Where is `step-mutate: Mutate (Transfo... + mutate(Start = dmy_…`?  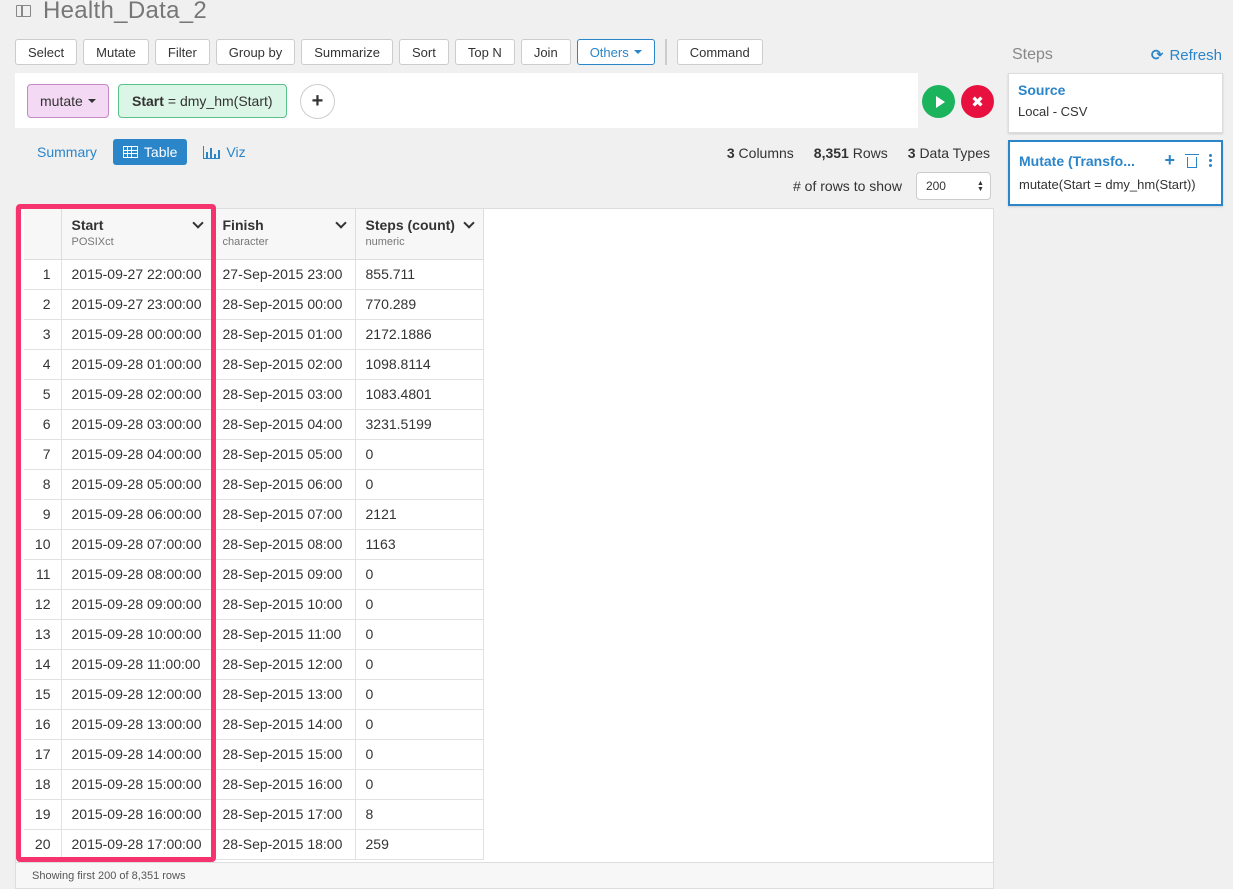 step-mutate: Mutate (Transfo... + mutate(Start = dmy_… is located at coordinates (1115, 173).